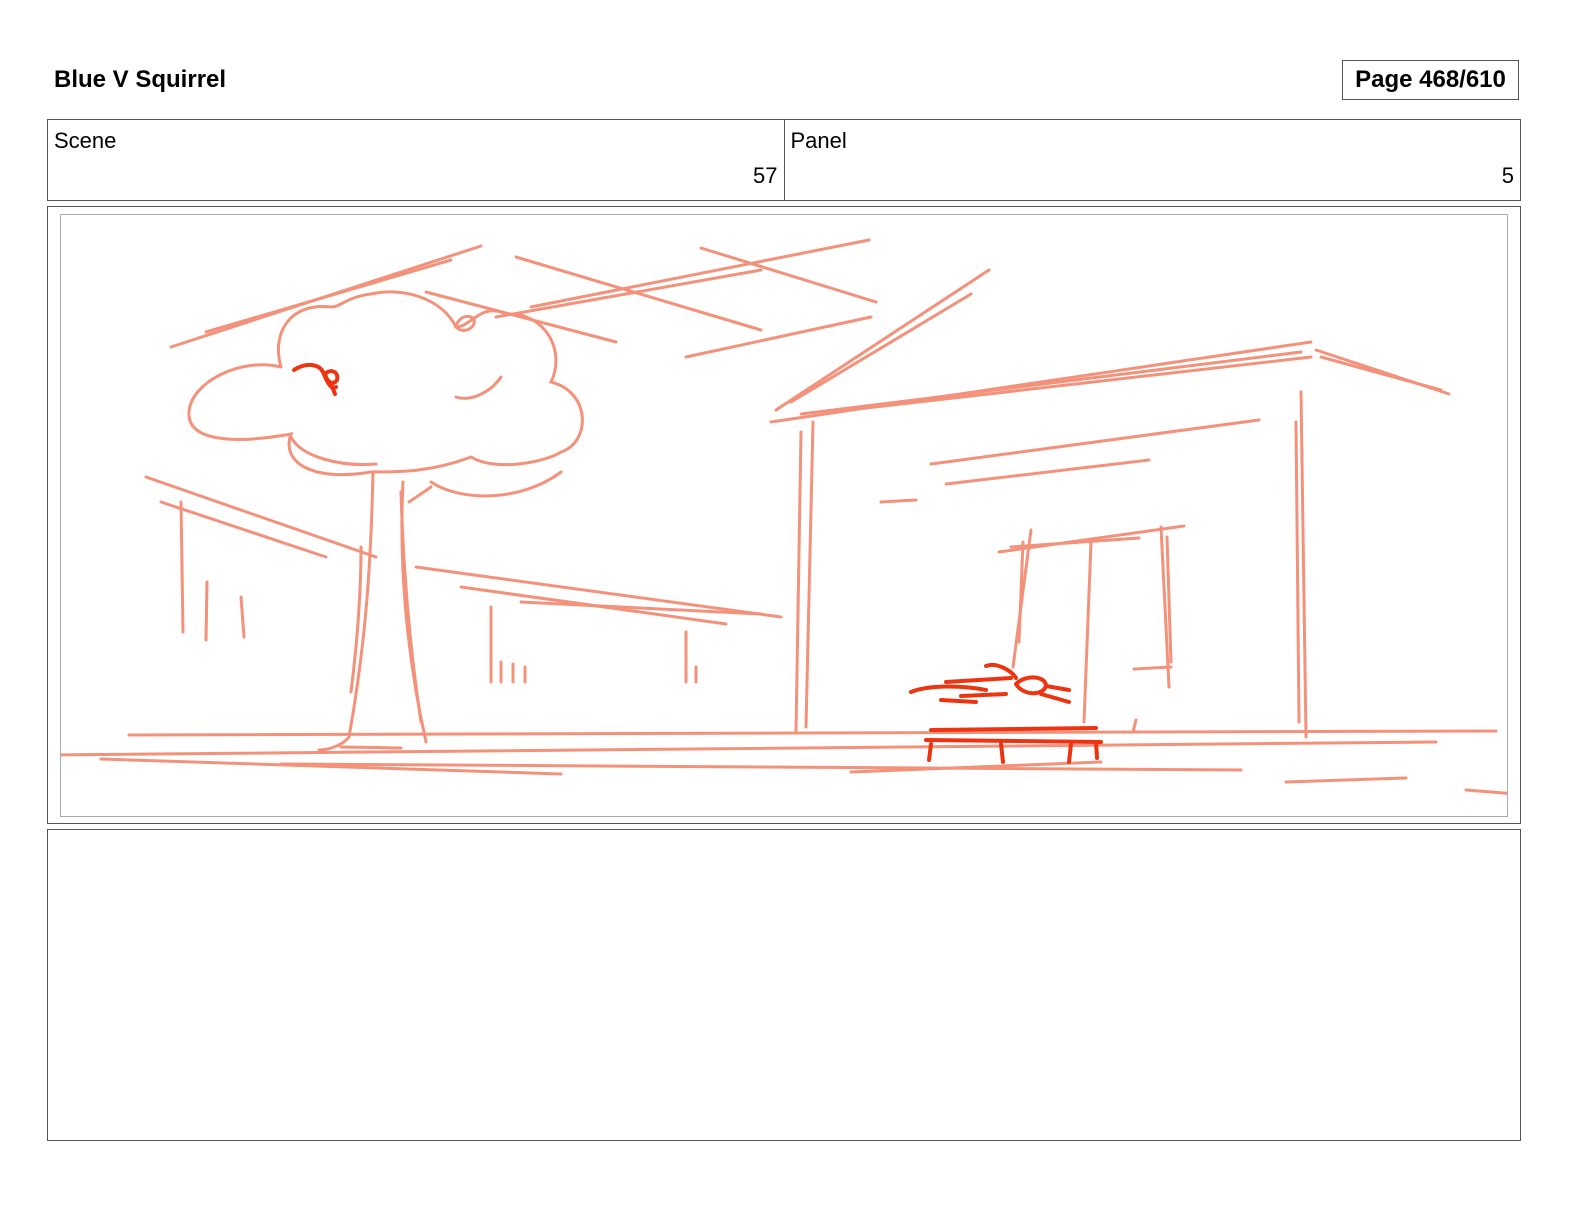 This screenshot has height=1224, width=1584. Describe the element at coordinates (1430, 80) in the screenshot. I see `page-number: Page 468/610` at that location.